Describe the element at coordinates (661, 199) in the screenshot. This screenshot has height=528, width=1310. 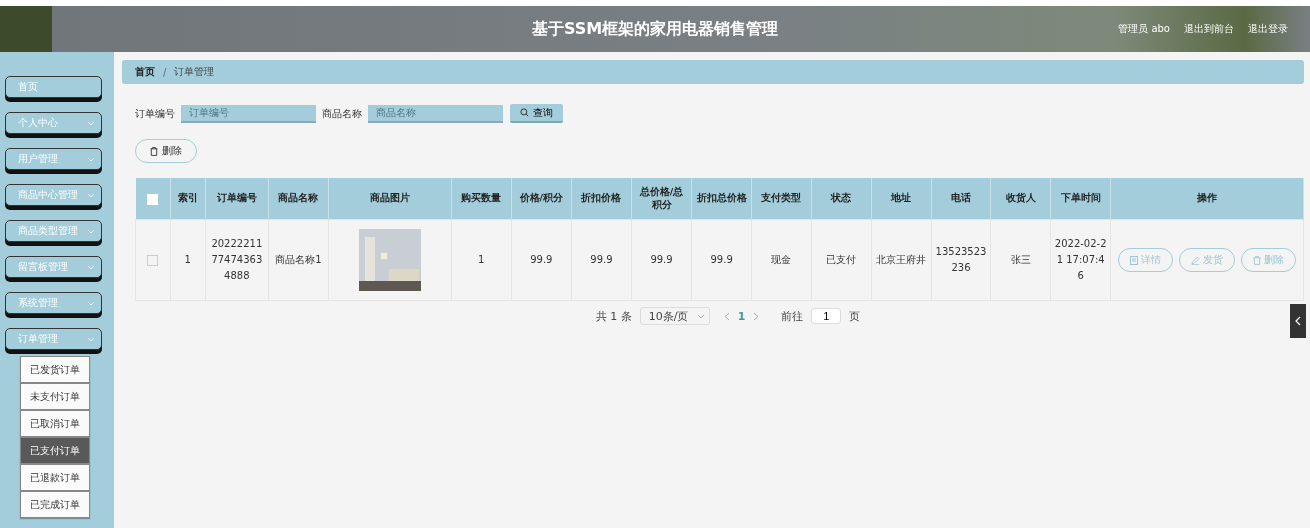
I see `column-header: 总价格/总积分` at that location.